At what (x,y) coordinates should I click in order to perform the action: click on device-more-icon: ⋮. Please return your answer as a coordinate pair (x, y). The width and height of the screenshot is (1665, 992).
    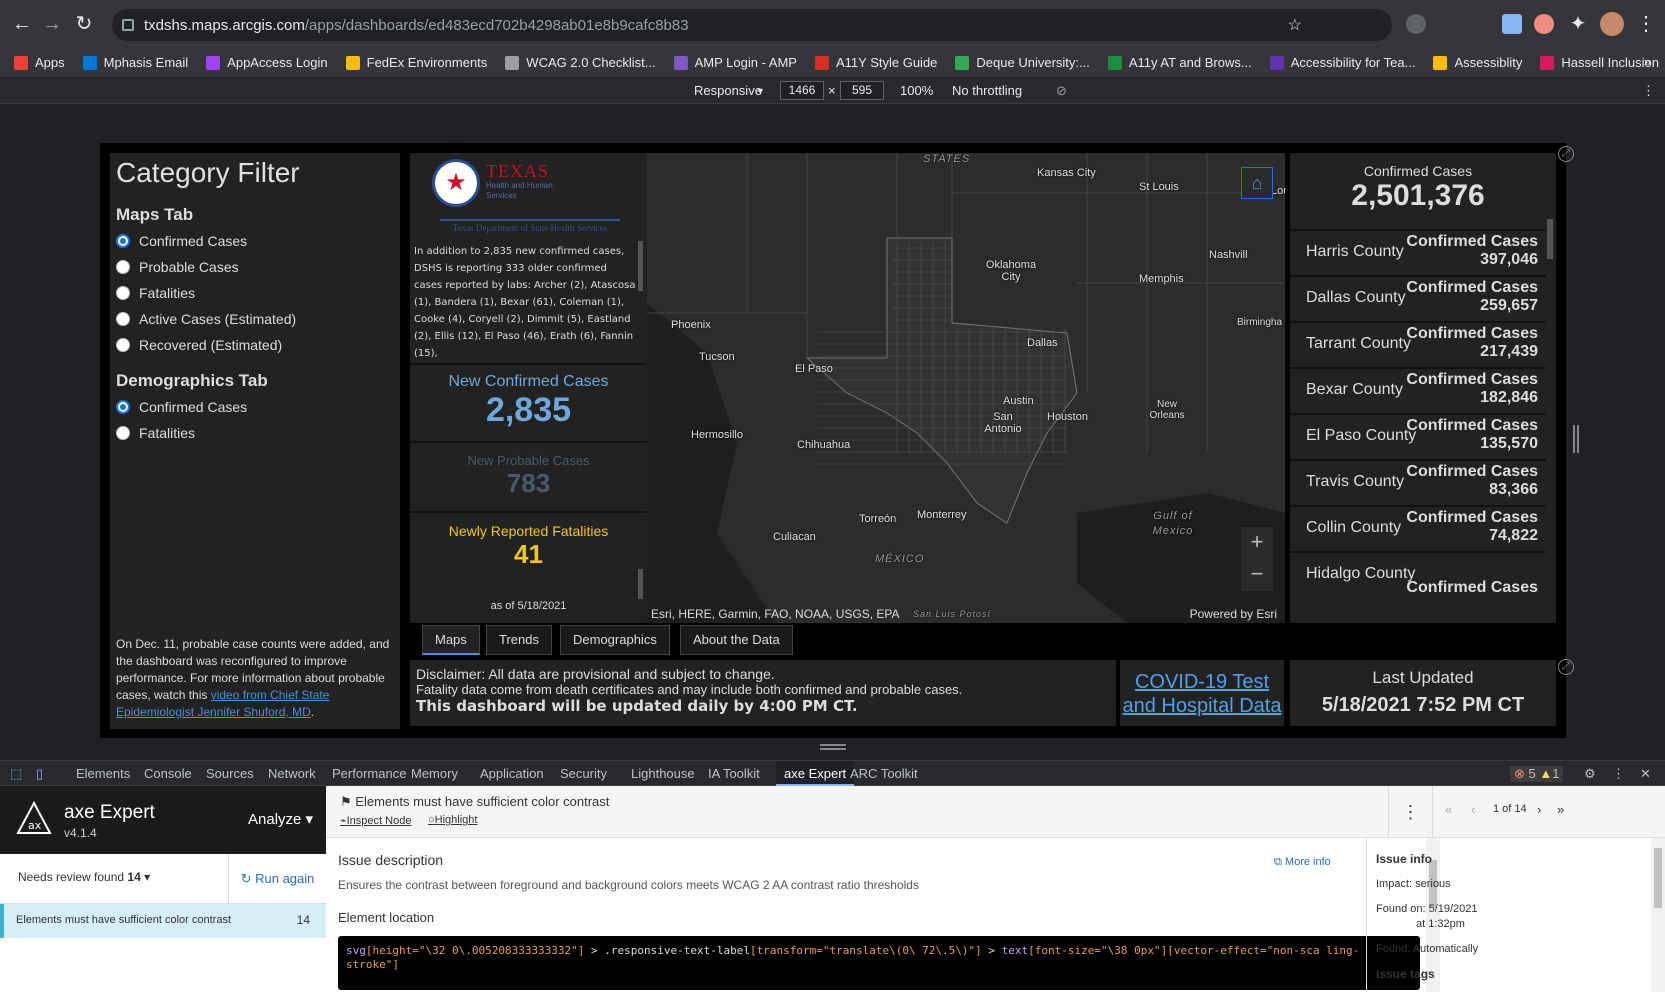
    Looking at the image, I should click on (1648, 91).